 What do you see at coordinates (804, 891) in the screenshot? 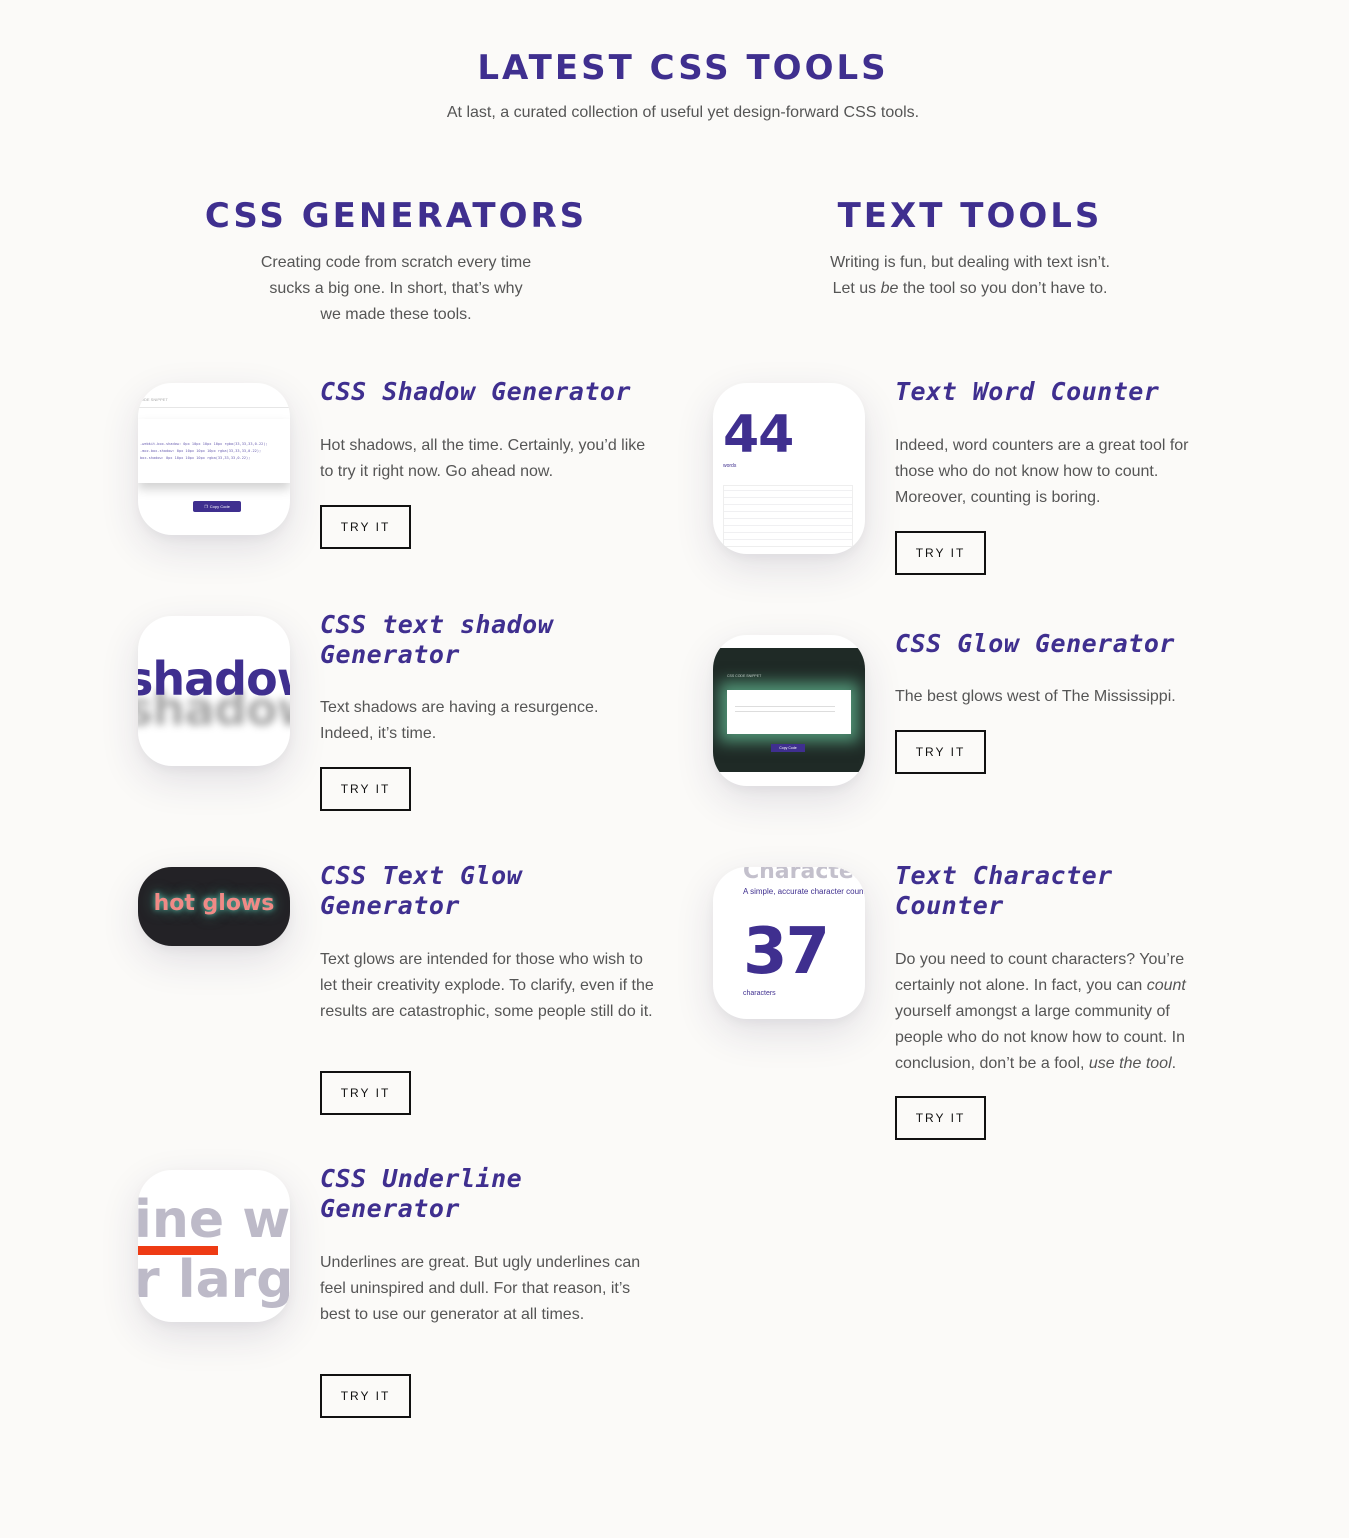
I see `character-counter-subtitle: A simple, accurate character counter` at bounding box center [804, 891].